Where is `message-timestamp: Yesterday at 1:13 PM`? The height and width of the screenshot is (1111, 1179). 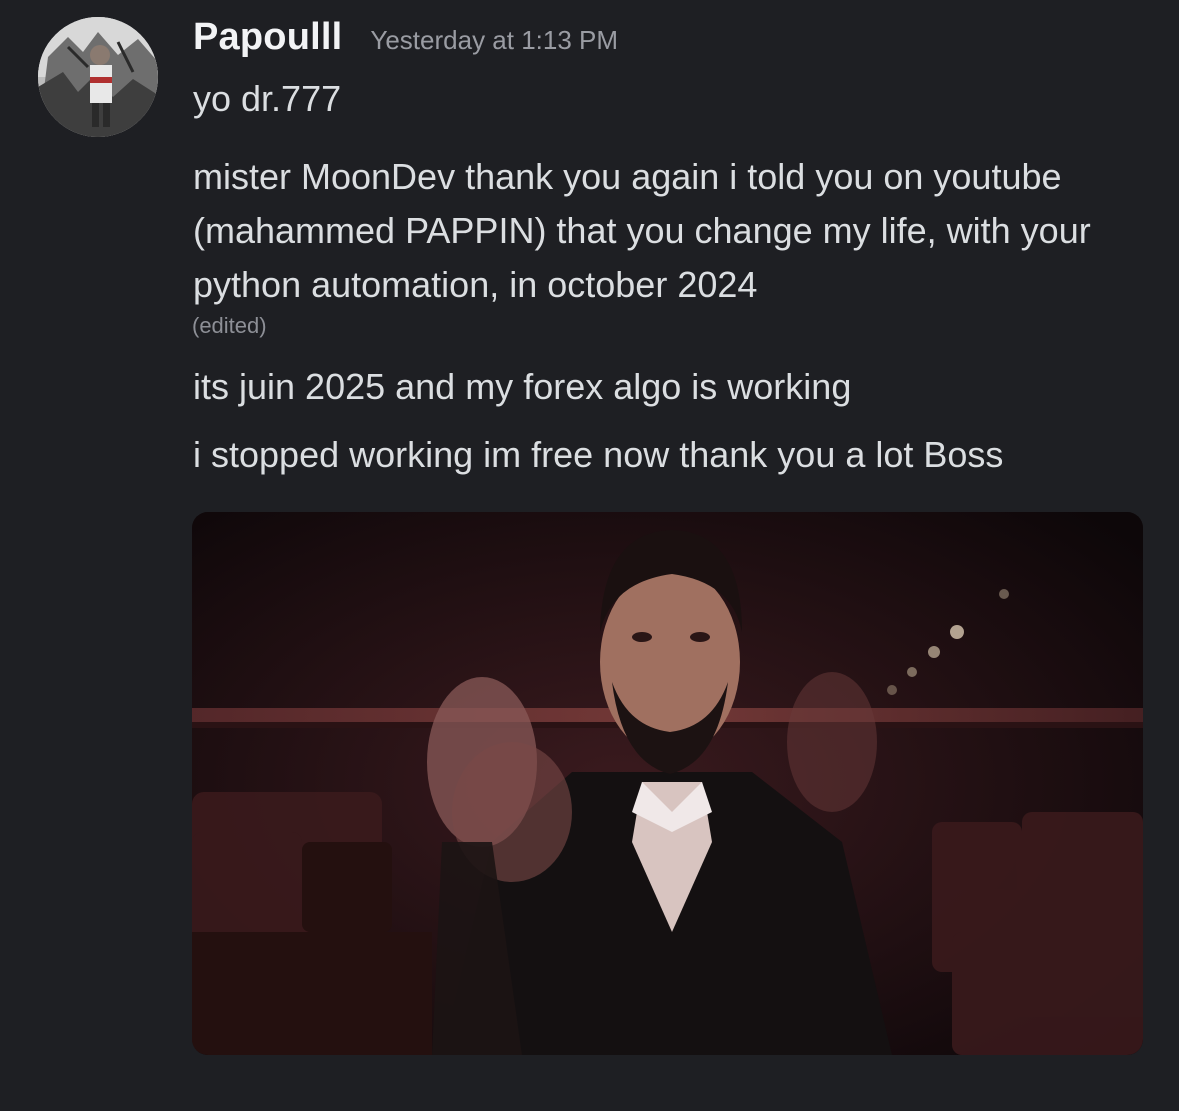
message-timestamp: Yesterday at 1:13 PM is located at coordinates (494, 40).